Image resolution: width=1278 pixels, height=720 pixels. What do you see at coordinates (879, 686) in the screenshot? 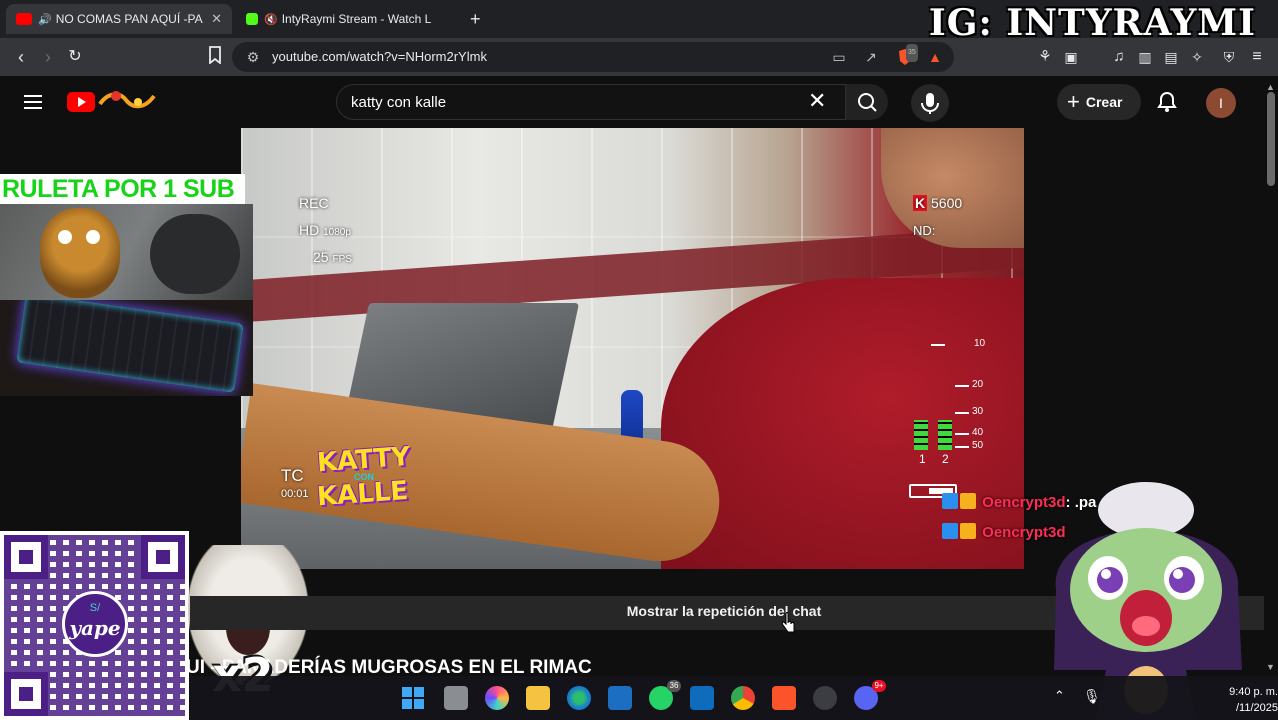
I see `discord-badge: 9+` at bounding box center [879, 686].